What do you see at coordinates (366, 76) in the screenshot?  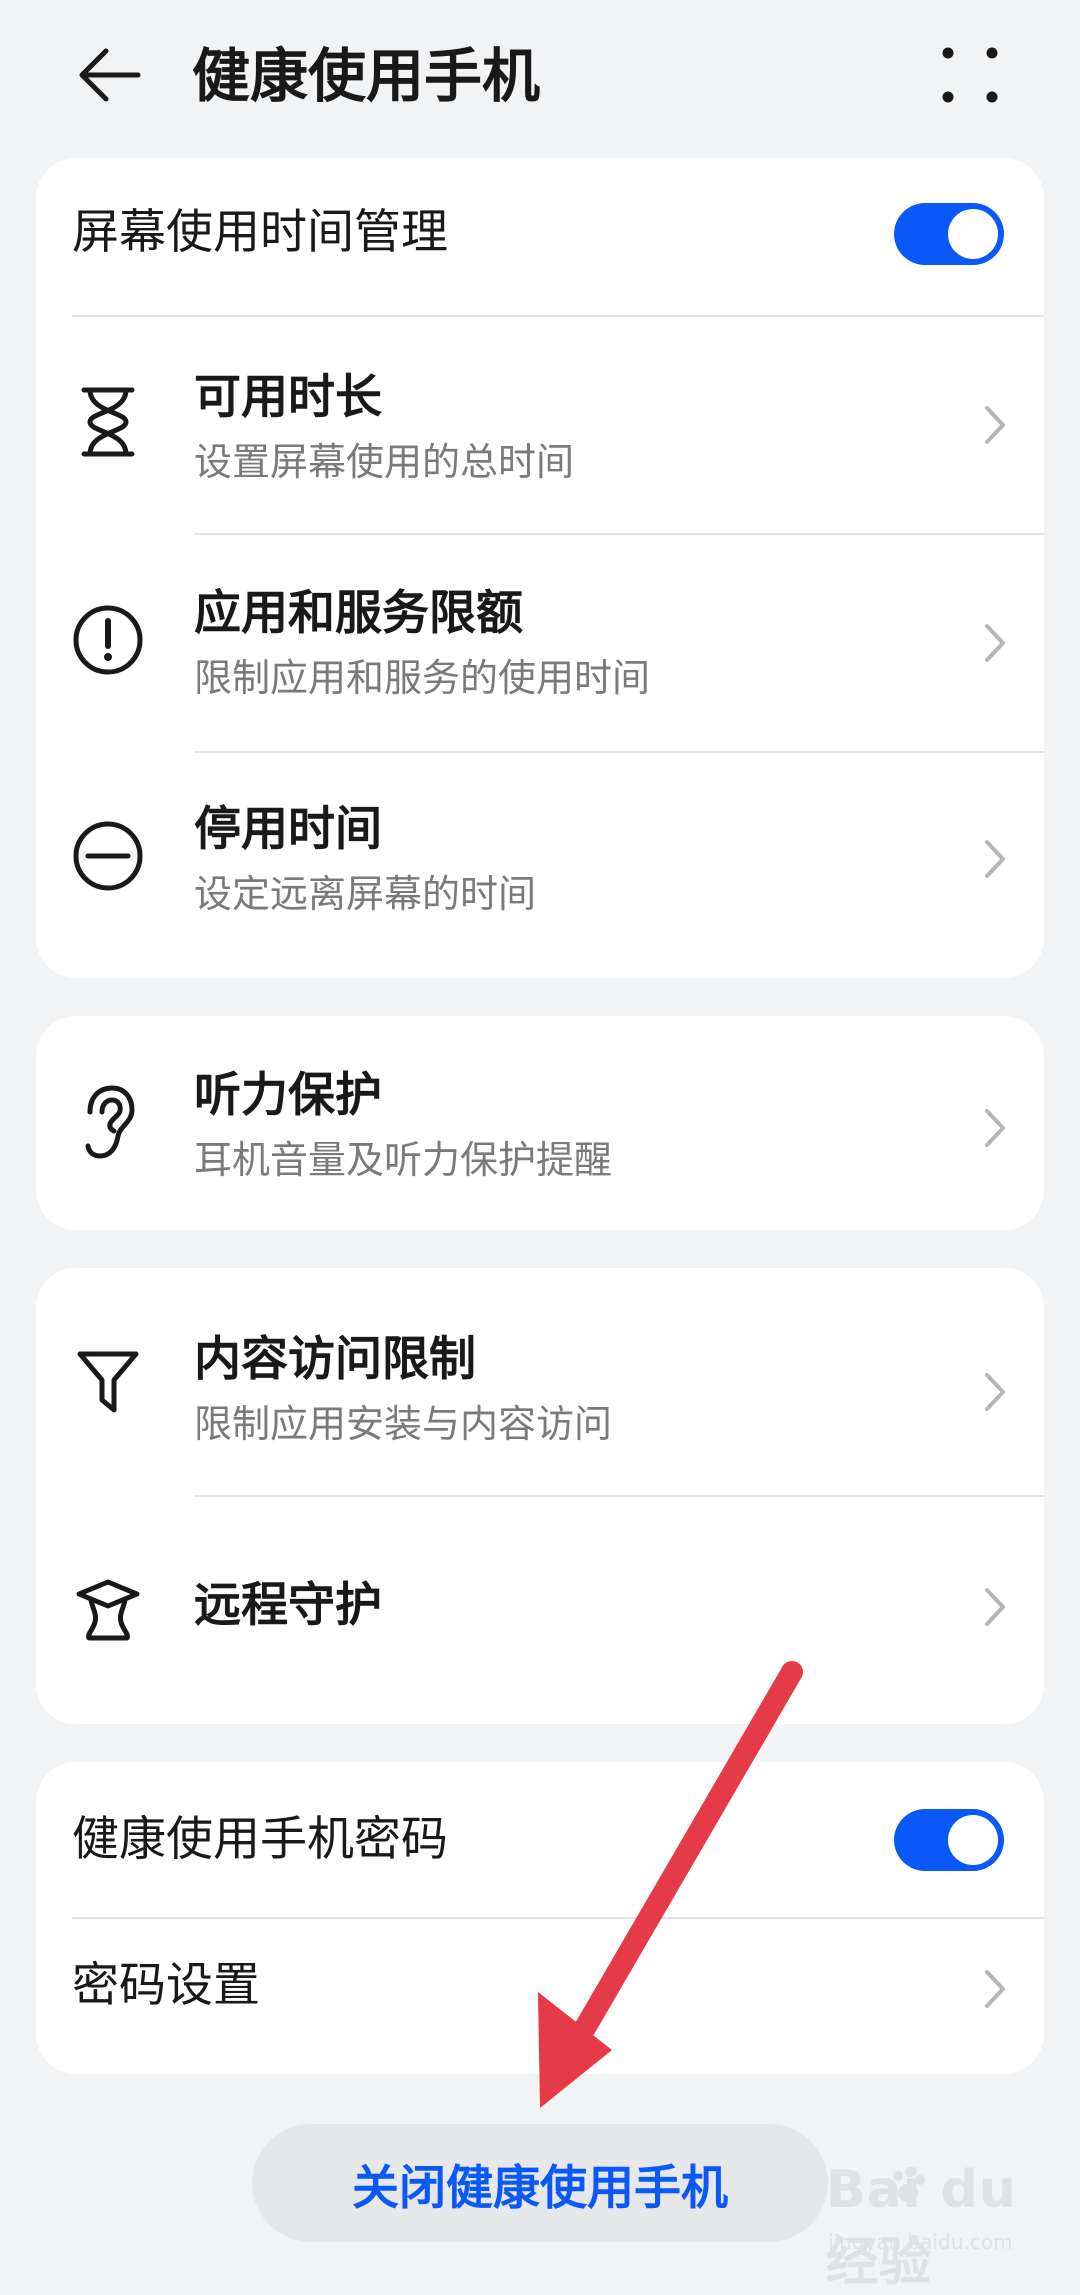 I see `page-title: 健康使用手机` at bounding box center [366, 76].